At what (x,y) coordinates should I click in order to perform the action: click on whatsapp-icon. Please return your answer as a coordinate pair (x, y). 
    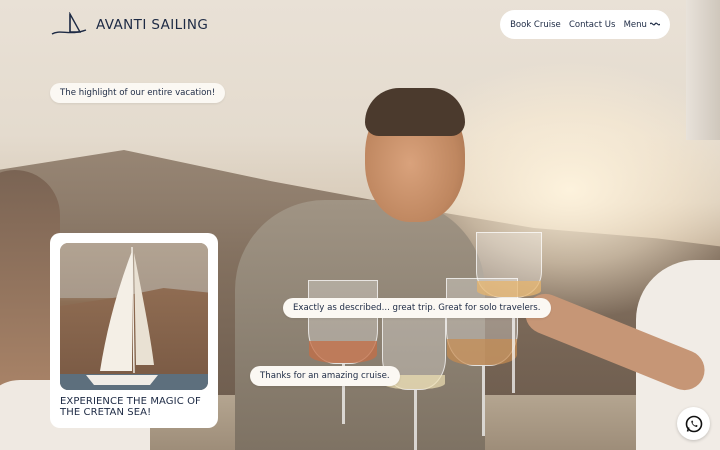
    Looking at the image, I should click on (693, 423).